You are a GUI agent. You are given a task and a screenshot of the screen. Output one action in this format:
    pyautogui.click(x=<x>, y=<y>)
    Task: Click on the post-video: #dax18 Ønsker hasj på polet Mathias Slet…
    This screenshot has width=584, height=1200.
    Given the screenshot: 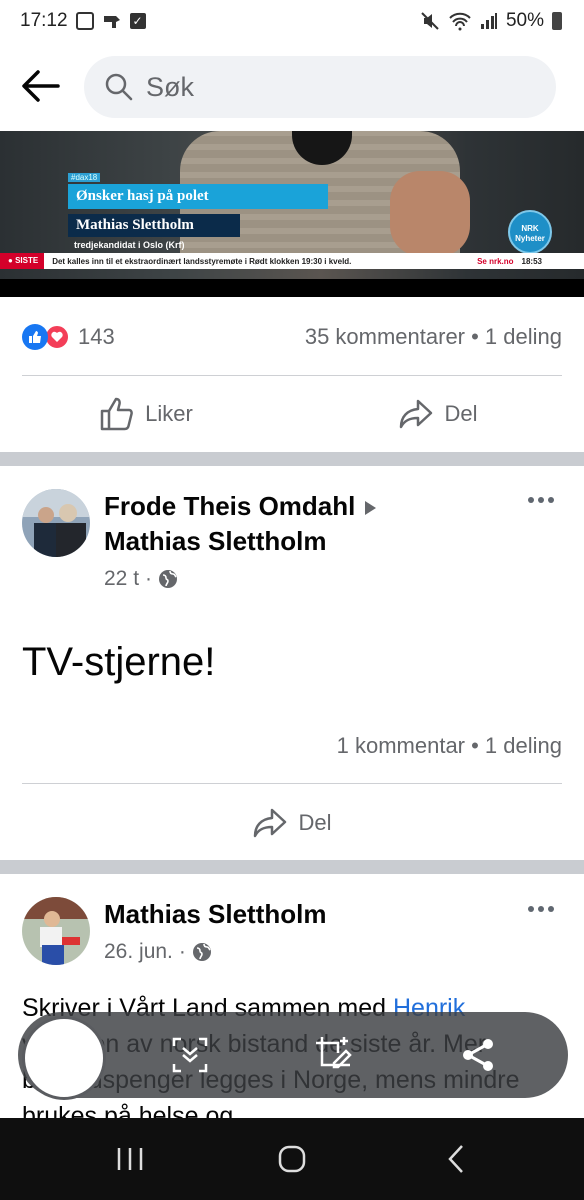 What is the action you would take?
    pyautogui.click(x=292, y=214)
    